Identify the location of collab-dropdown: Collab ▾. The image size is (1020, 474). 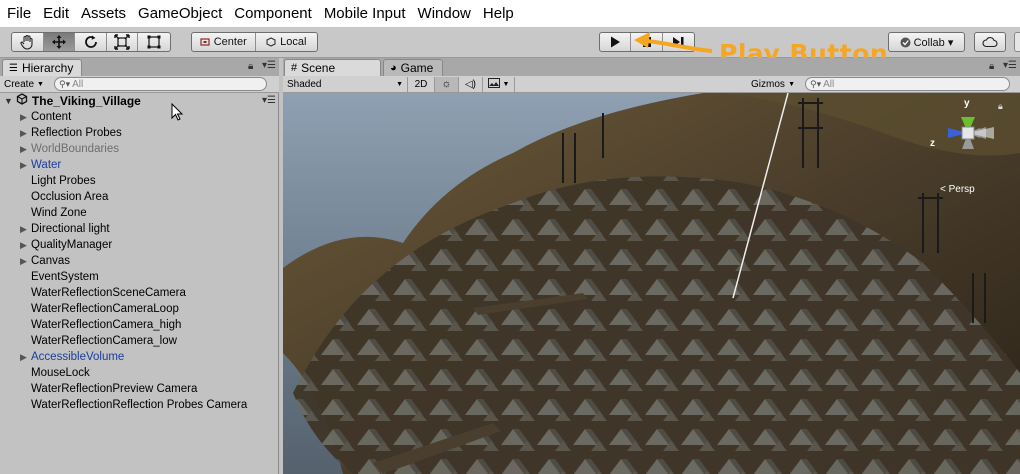
(926, 42).